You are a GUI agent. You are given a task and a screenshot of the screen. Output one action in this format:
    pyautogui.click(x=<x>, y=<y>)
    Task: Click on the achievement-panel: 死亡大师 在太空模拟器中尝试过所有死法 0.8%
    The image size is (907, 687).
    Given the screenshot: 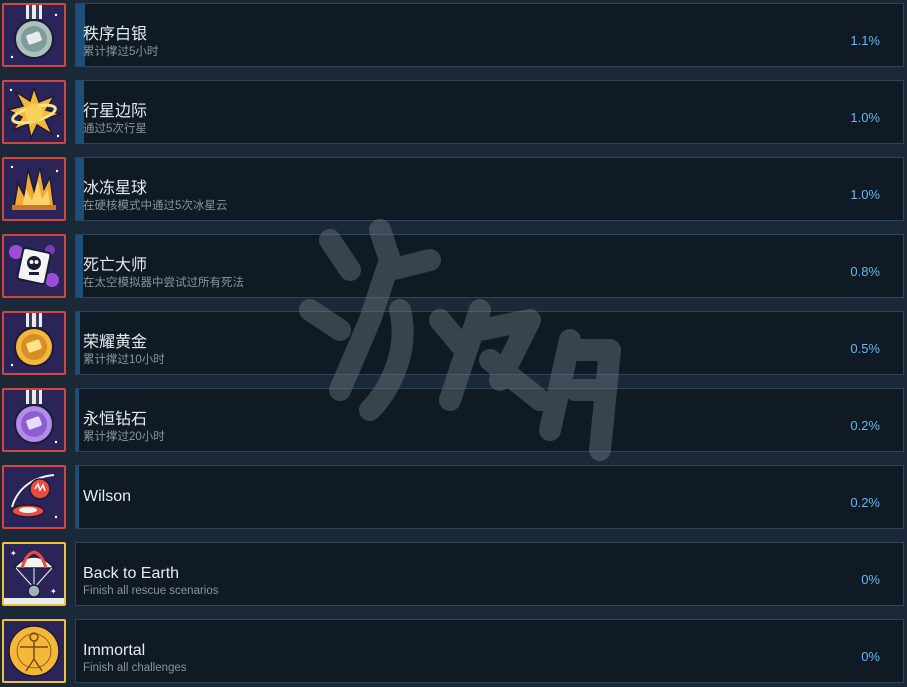 What is the action you would take?
    pyautogui.click(x=489, y=266)
    